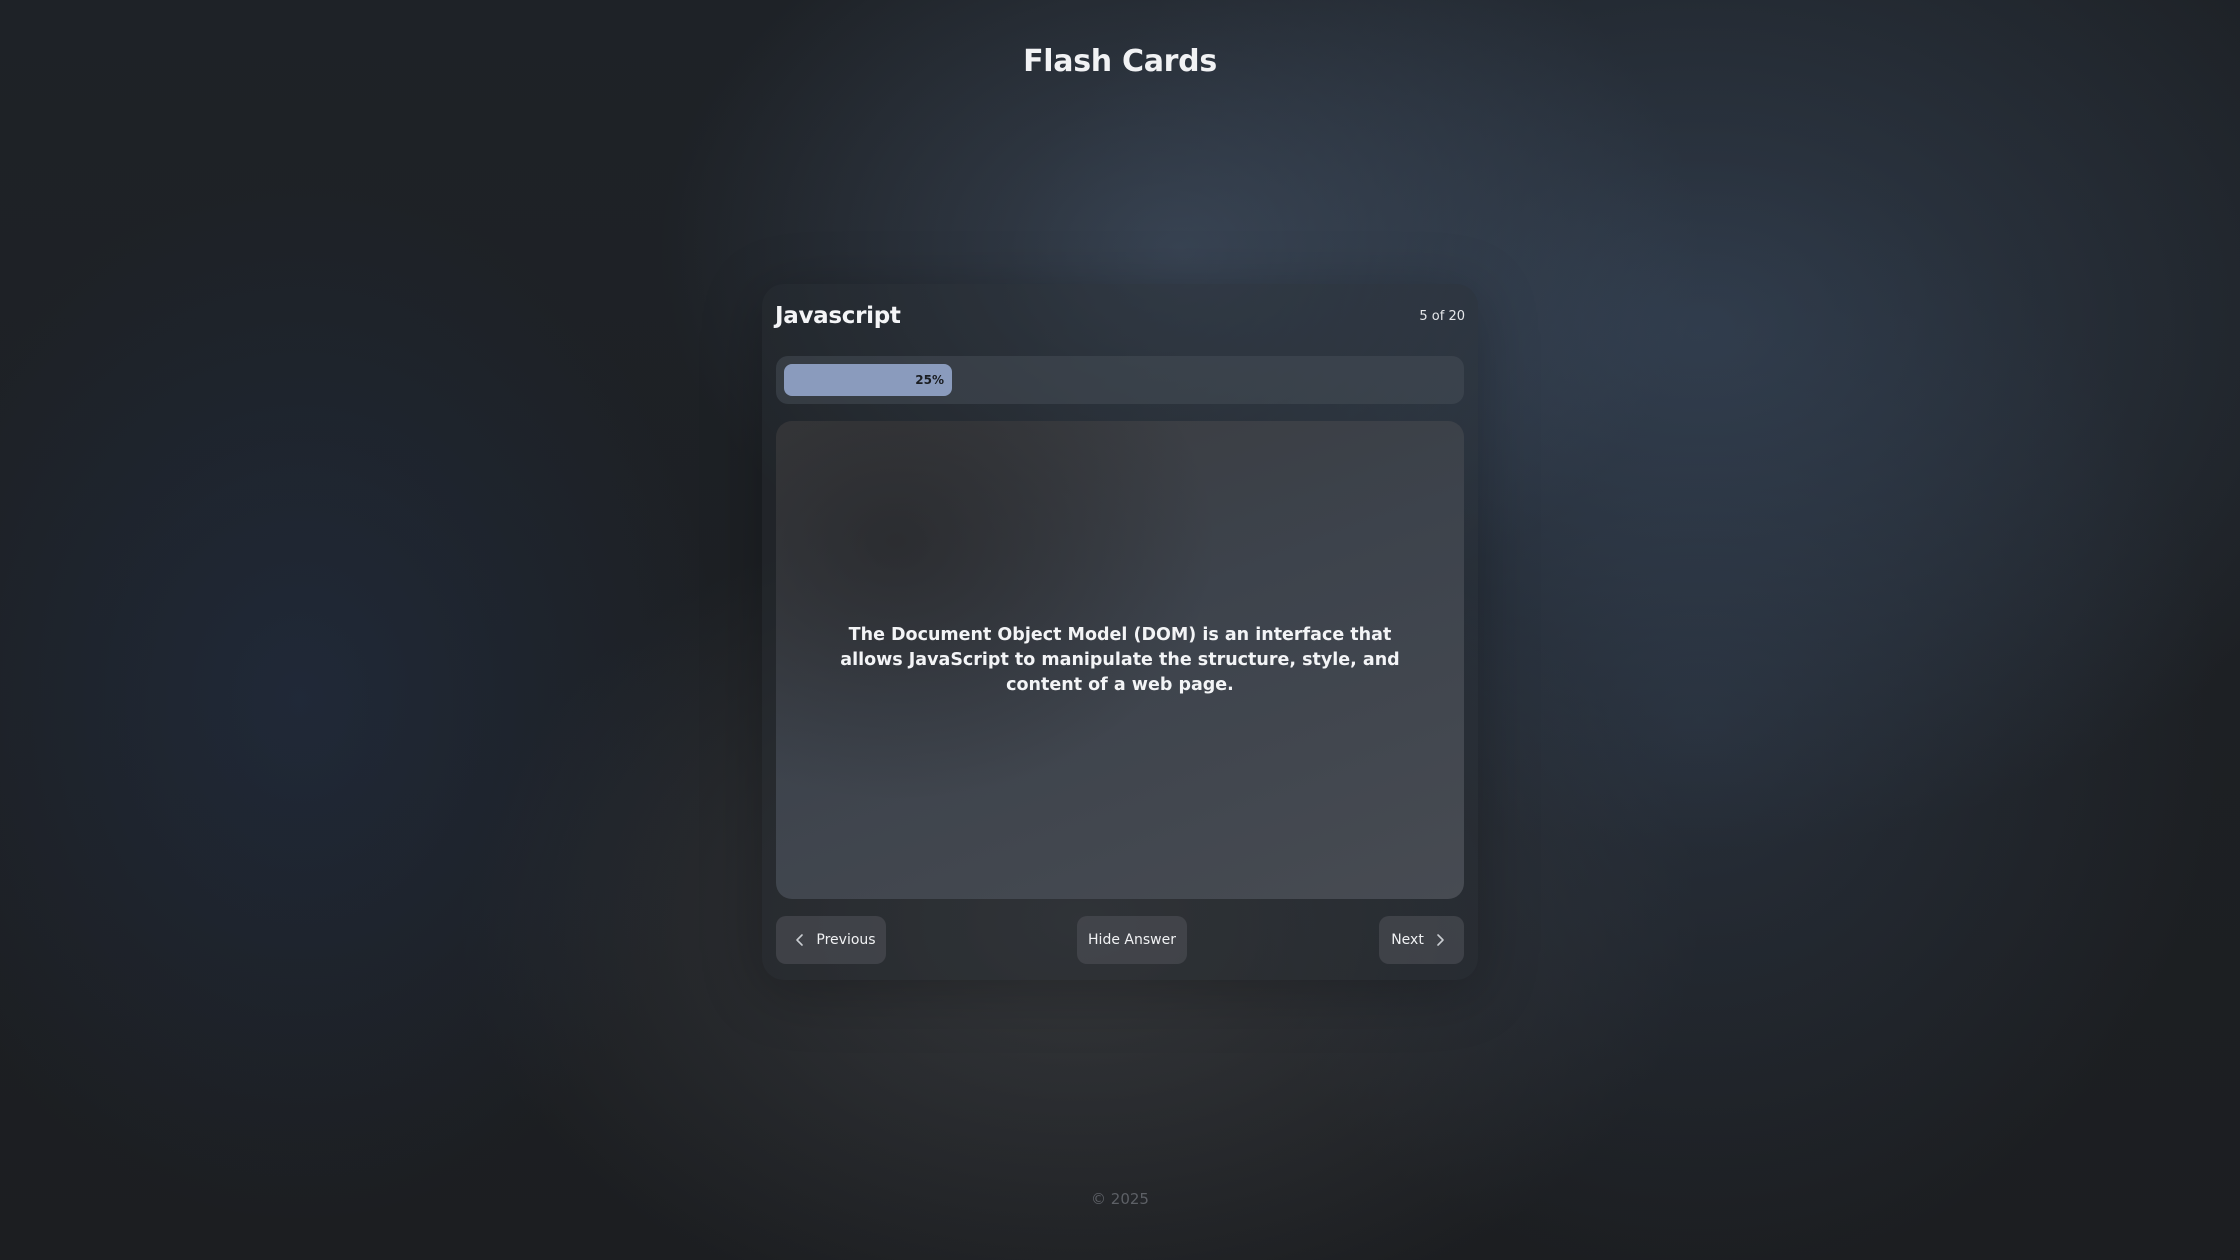 The image size is (2240, 1260). Describe the element at coordinates (1120, 380) in the screenshot. I see `progress-bar: 25%` at that location.